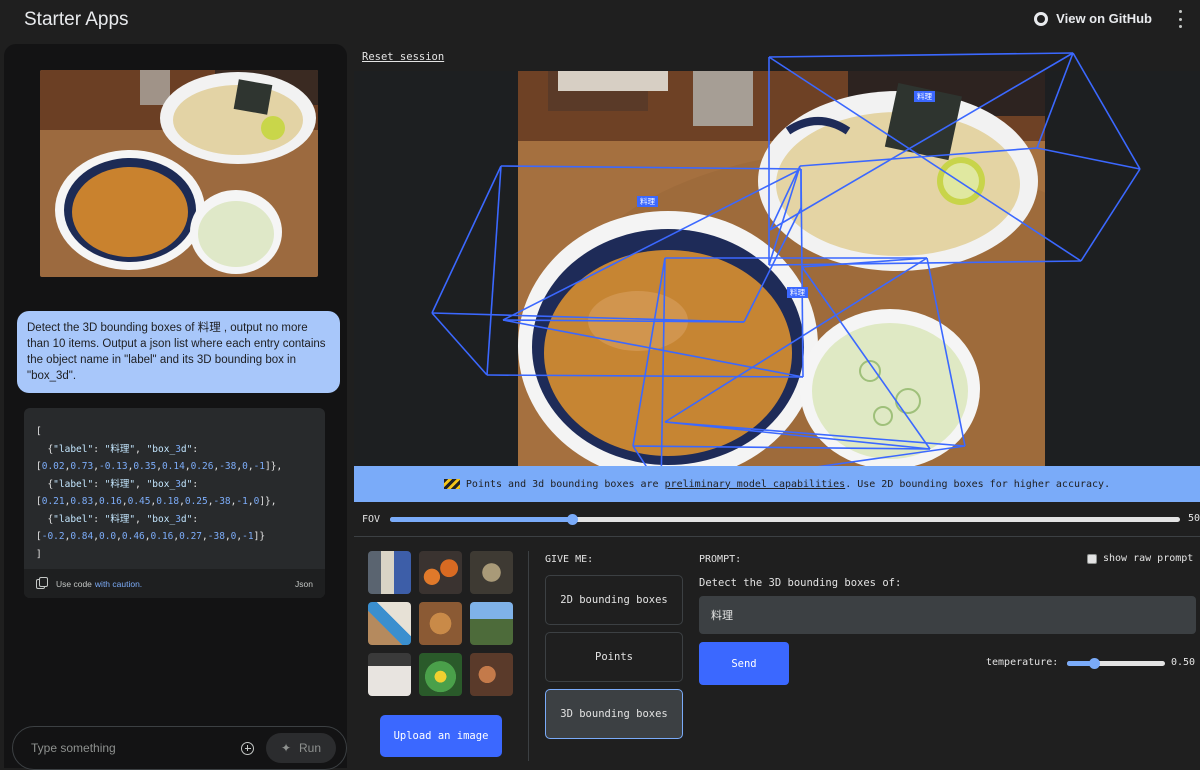 The height and width of the screenshot is (770, 1200). What do you see at coordinates (755, 484) in the screenshot?
I see `warning-link: preliminary model capabilities` at bounding box center [755, 484].